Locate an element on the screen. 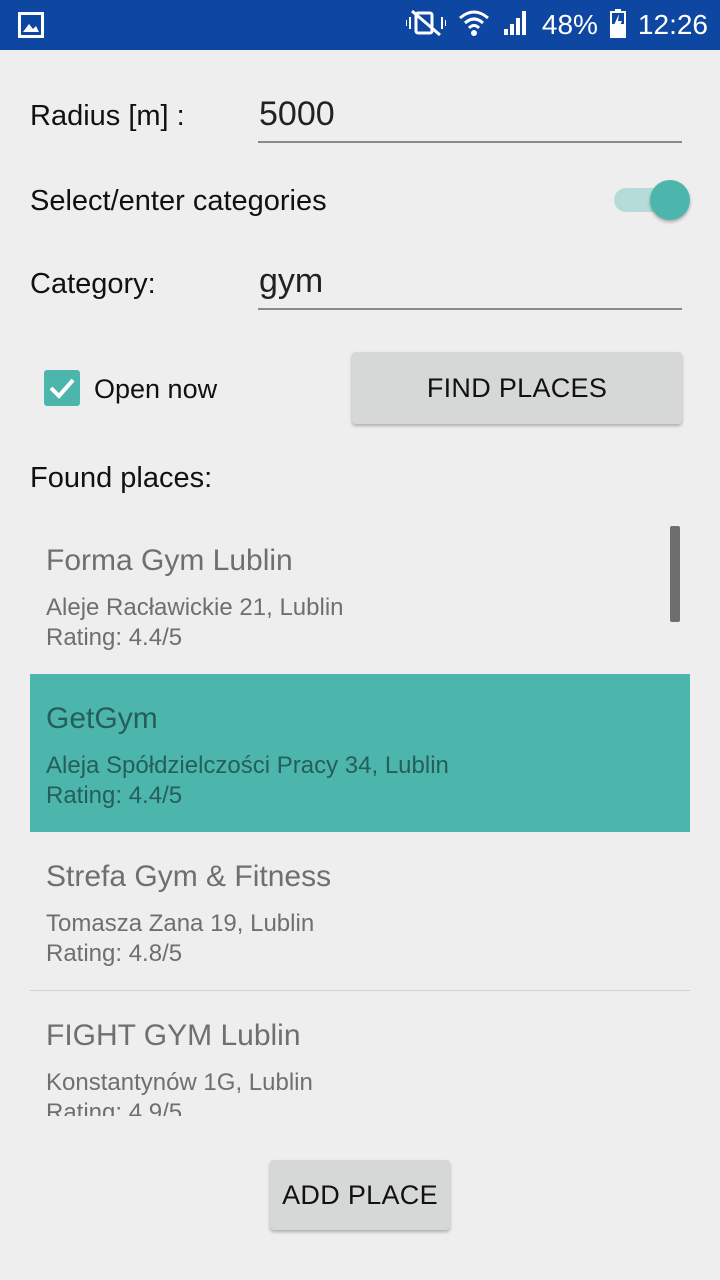 Image resolution: width=720 pixels, height=1280 pixels. open-now-label: Open now is located at coordinates (155, 389).